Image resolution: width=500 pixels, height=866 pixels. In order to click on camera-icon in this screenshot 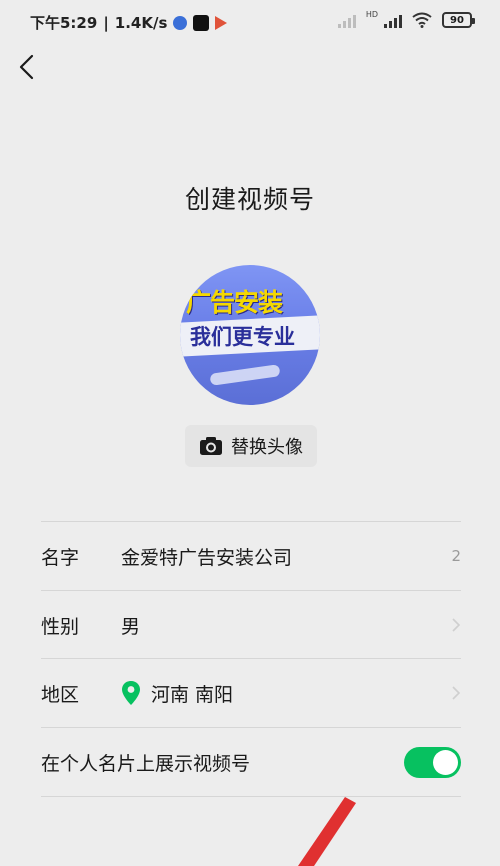, I will do `click(211, 446)`.